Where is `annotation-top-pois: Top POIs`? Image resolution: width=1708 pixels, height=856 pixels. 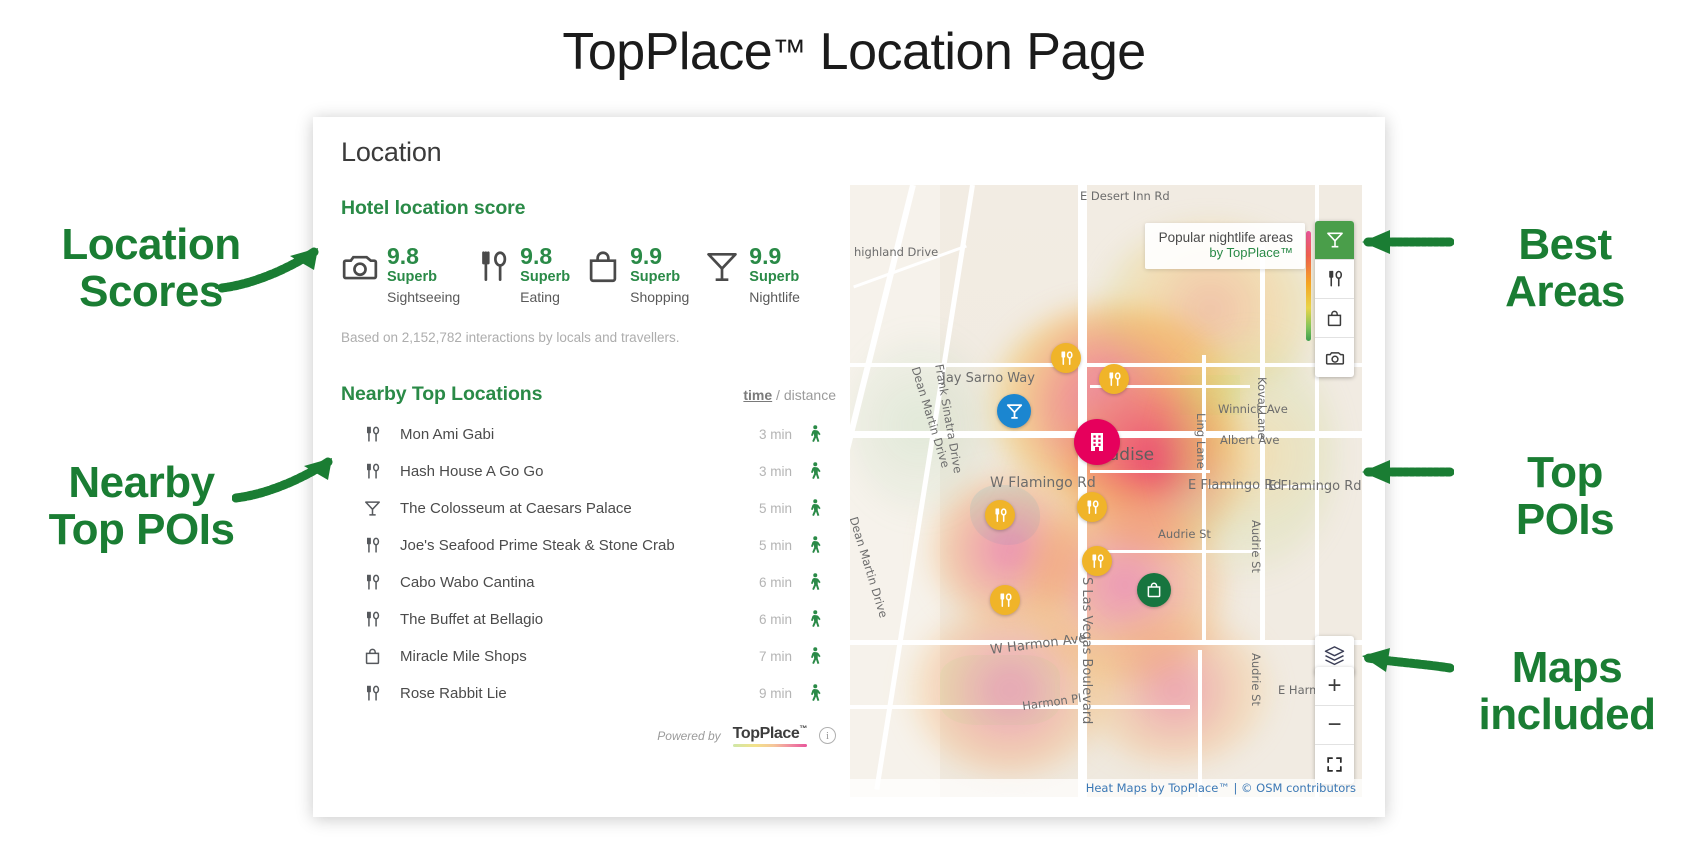
annotation-top-pois: Top POIs is located at coordinates (1565, 496).